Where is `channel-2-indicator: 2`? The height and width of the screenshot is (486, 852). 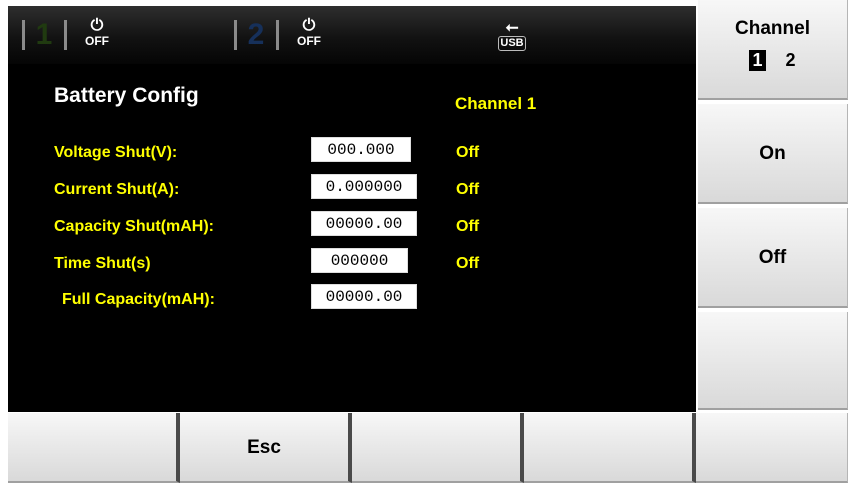
channel-2-indicator: 2 is located at coordinates (256, 35).